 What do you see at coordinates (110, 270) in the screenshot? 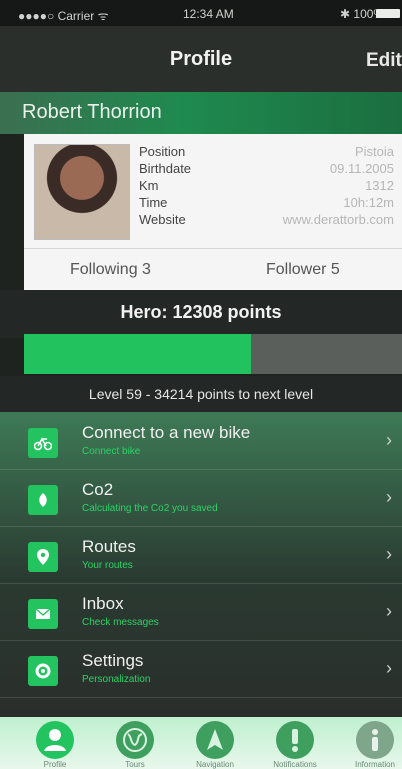
I see `following-button: Following 3` at bounding box center [110, 270].